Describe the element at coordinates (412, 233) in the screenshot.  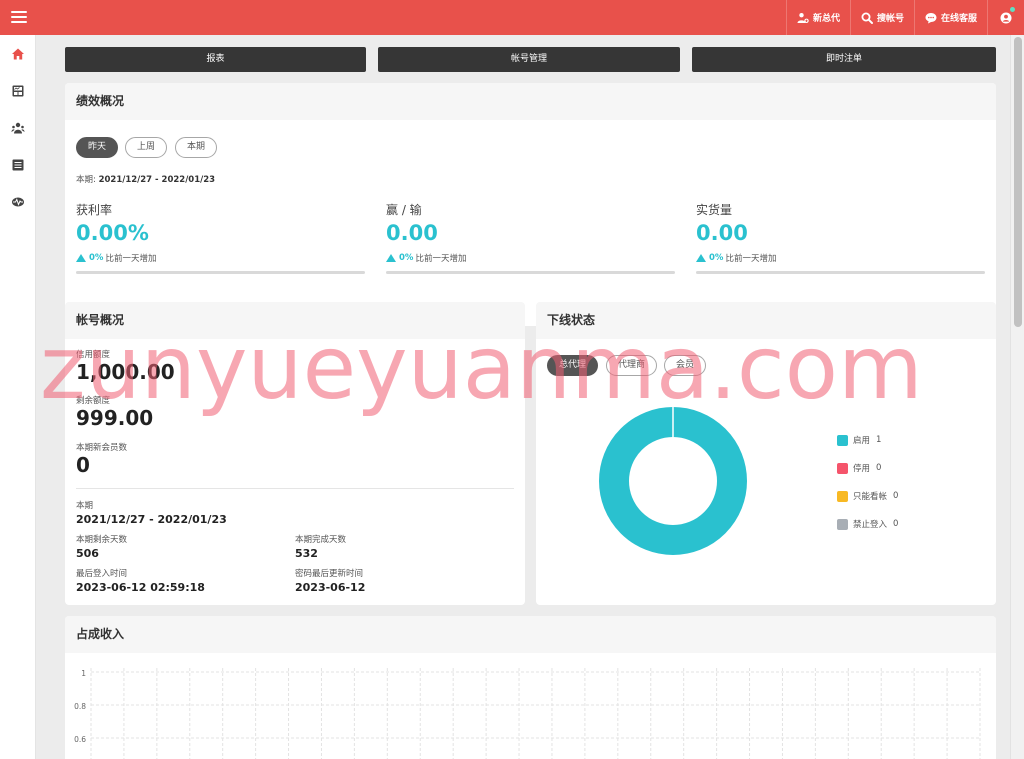
I see `metric-value: 0.00` at that location.